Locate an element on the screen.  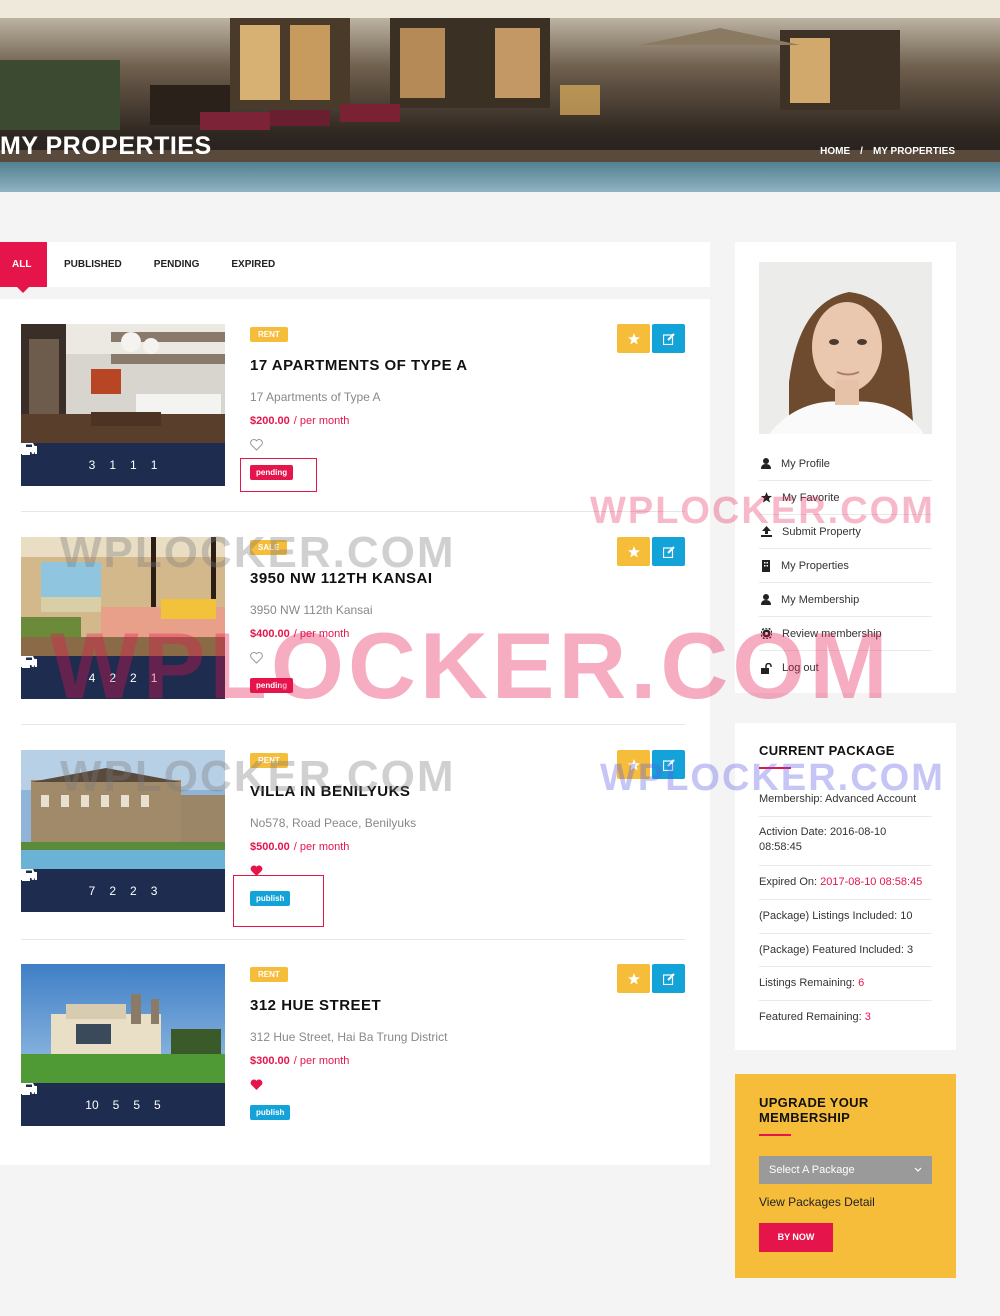
avatar is located at coordinates (845, 348).